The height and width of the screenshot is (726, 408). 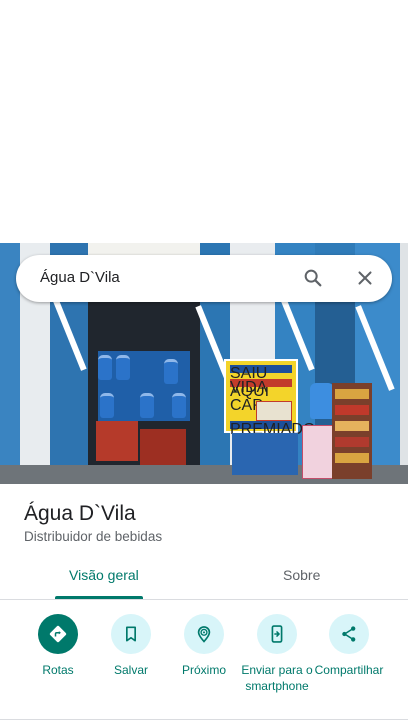 I want to click on tab-about: Sobre, so click(x=301, y=575).